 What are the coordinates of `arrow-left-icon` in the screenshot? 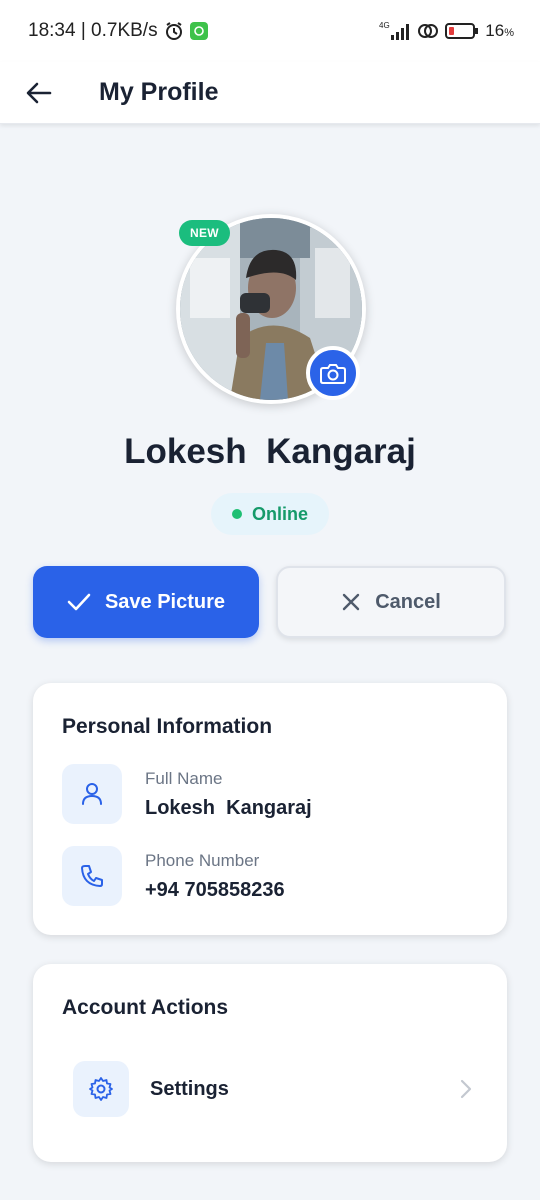 It's located at (39, 92).